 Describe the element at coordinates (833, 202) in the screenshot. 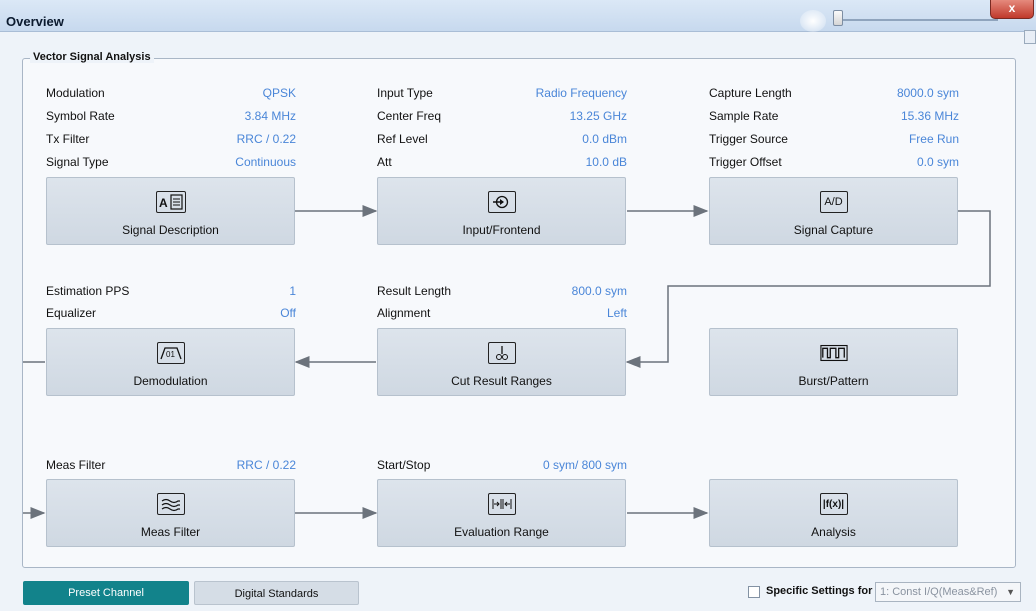

I see `analog-digital-icon: A/D` at that location.